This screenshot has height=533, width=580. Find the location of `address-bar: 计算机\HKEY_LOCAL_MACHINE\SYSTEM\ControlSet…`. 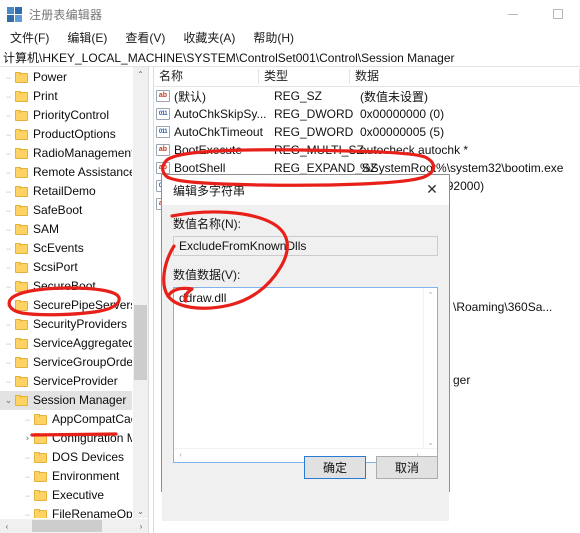

address-bar: 计算机\HKEY_LOCAL_MACHINE\SYSTEM\ControlSet… is located at coordinates (290, 57).